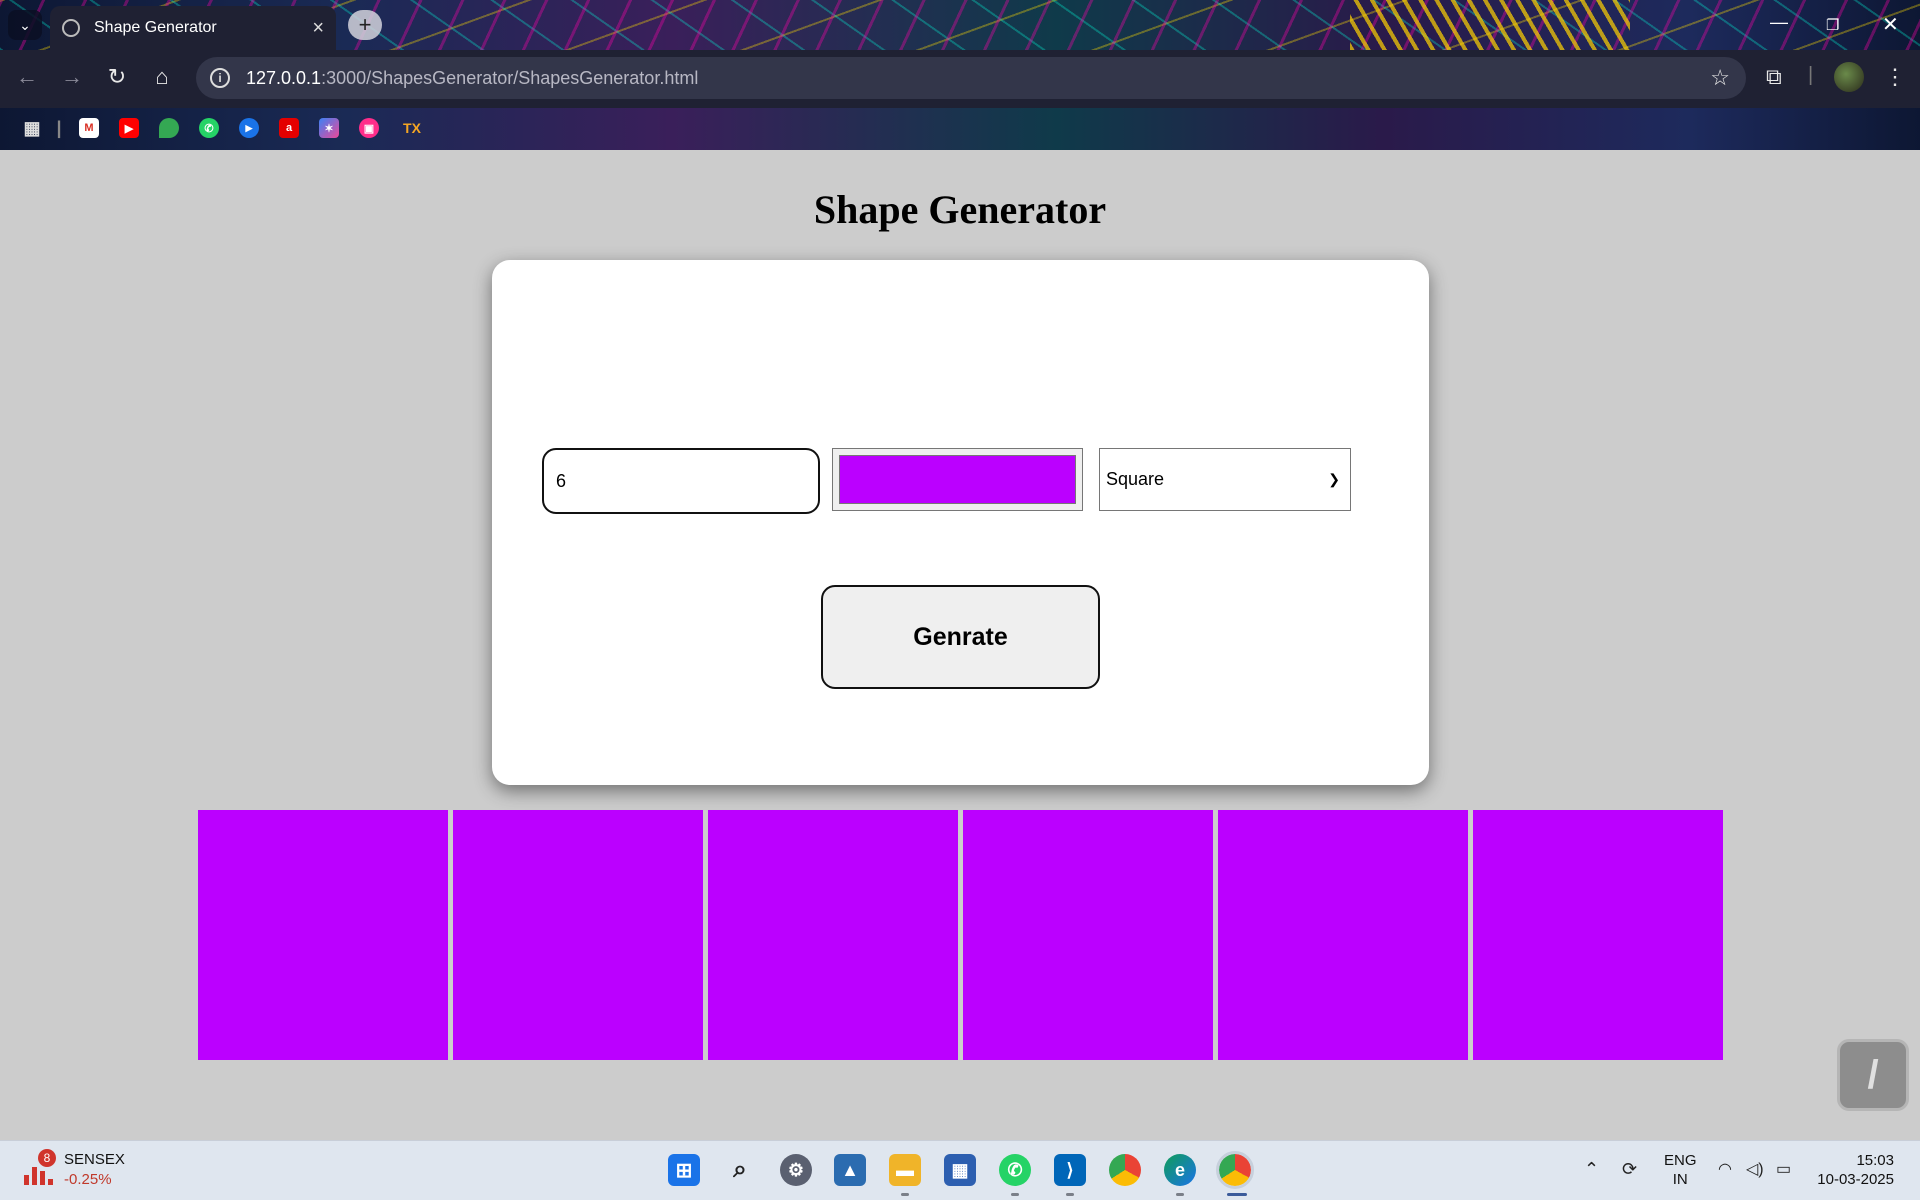 The height and width of the screenshot is (1200, 1920). Describe the element at coordinates (1890, 24) in the screenshot. I see `close-window-icon: ✕` at that location.